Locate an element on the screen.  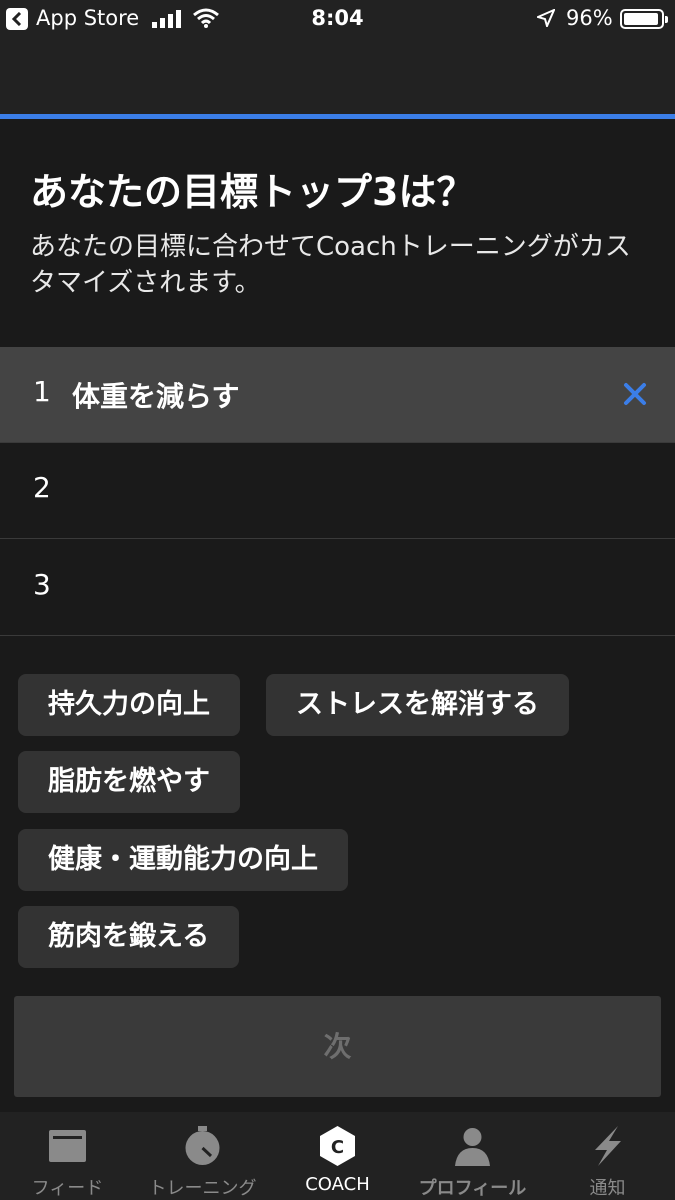
nav-bar is located at coordinates (337, 77).